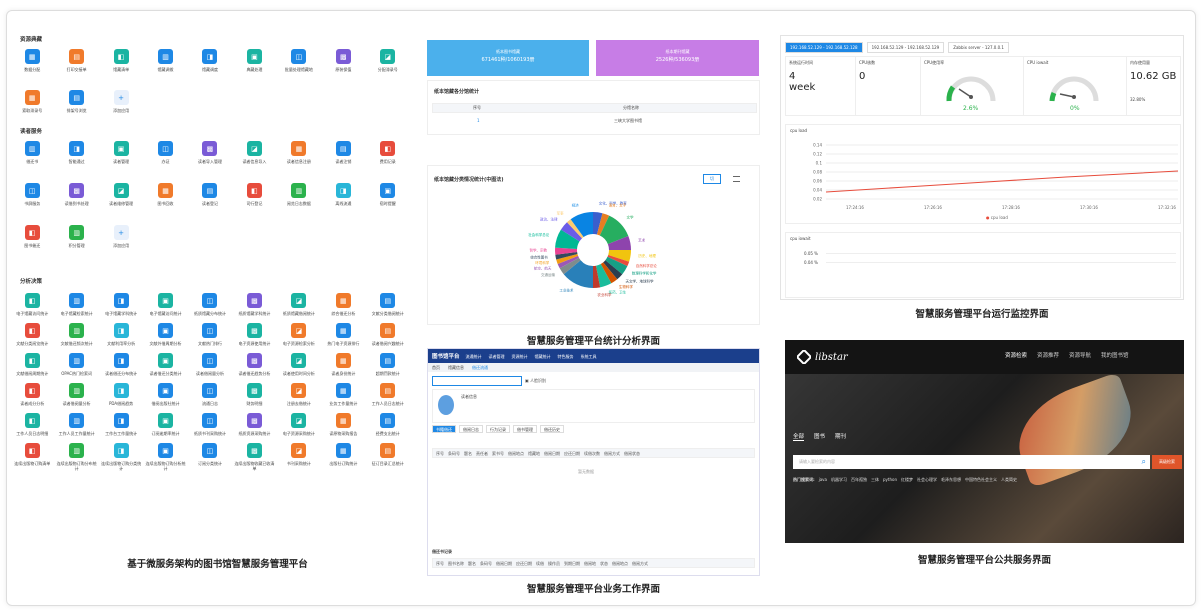  What do you see at coordinates (165, 334) in the screenshot?
I see `app-tile: ▣ 文献外借周期分析` at bounding box center [165, 334].